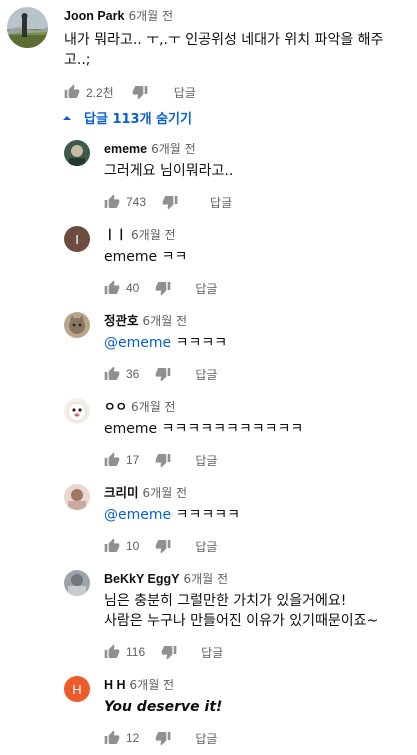 The width and height of the screenshot is (417, 755). I want to click on avatar: I, so click(77, 239).